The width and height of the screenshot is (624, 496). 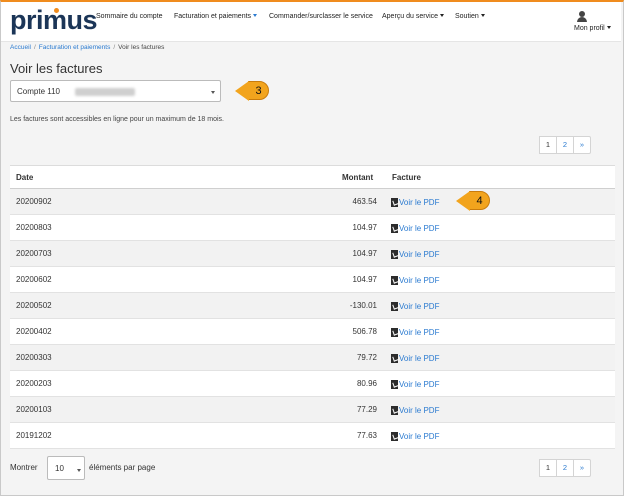 I want to click on row-date: 20200203, so click(x=34, y=383).